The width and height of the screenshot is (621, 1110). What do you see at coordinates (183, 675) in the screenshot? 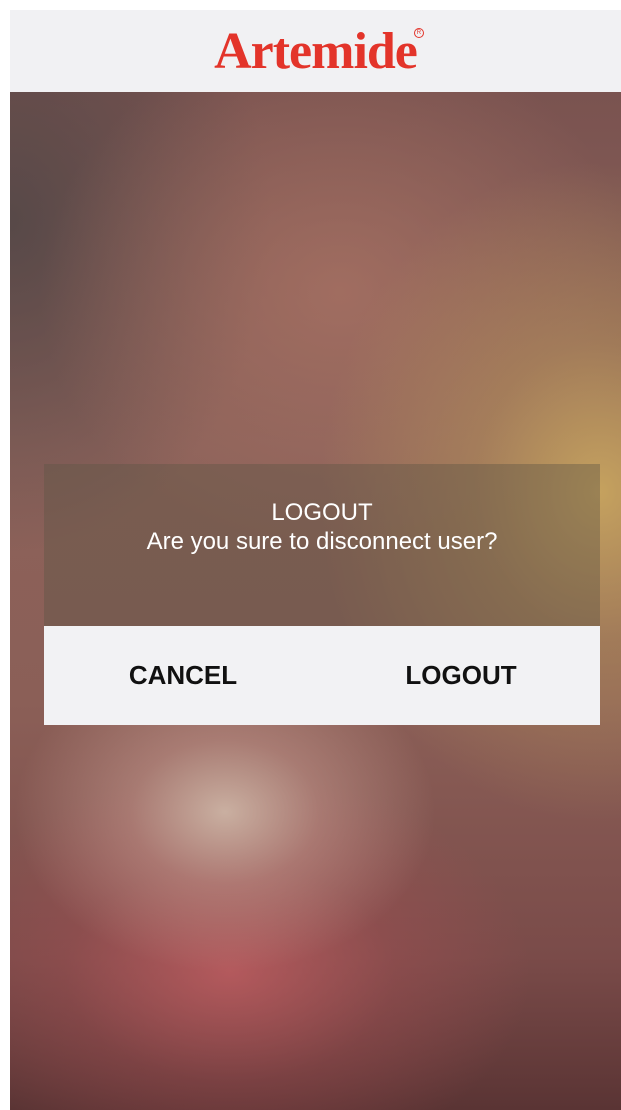
I see `cancel-button: CANCEL` at bounding box center [183, 675].